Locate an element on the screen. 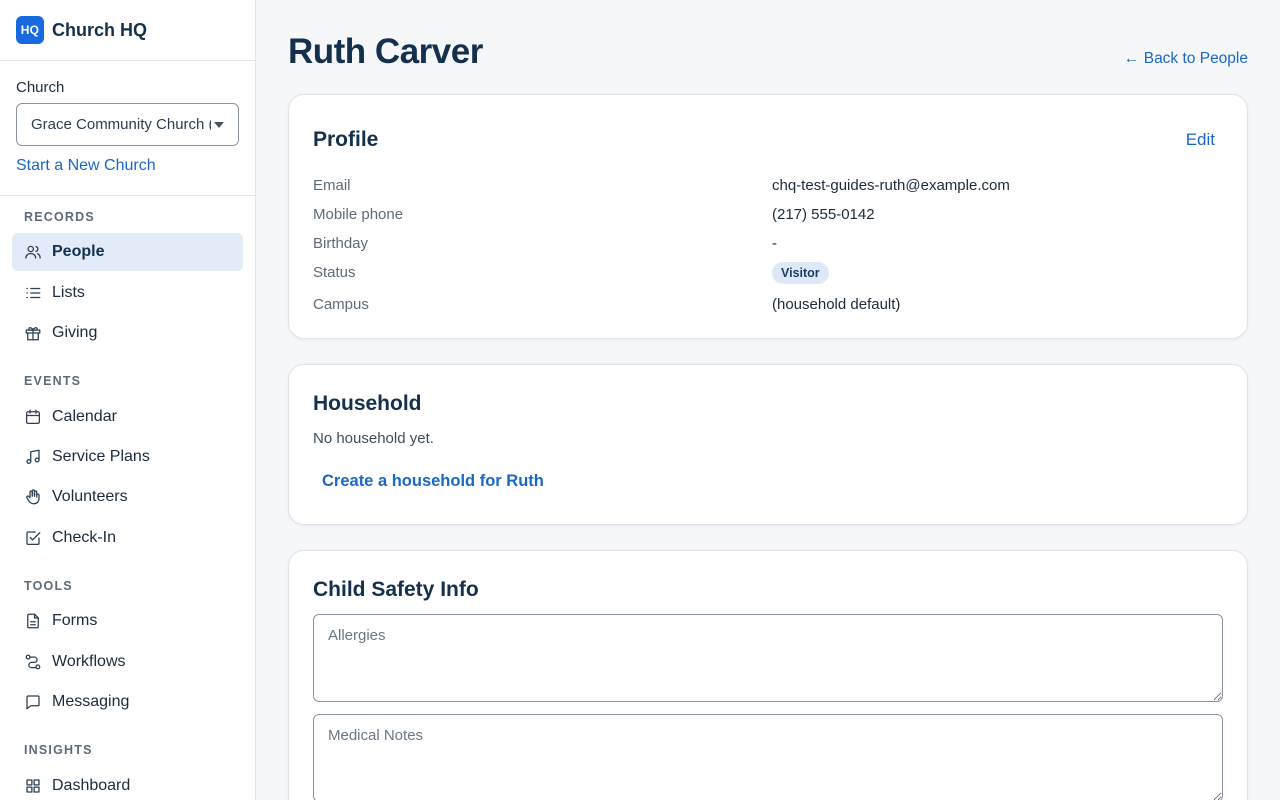  chevron-down-icon is located at coordinates (219, 125).